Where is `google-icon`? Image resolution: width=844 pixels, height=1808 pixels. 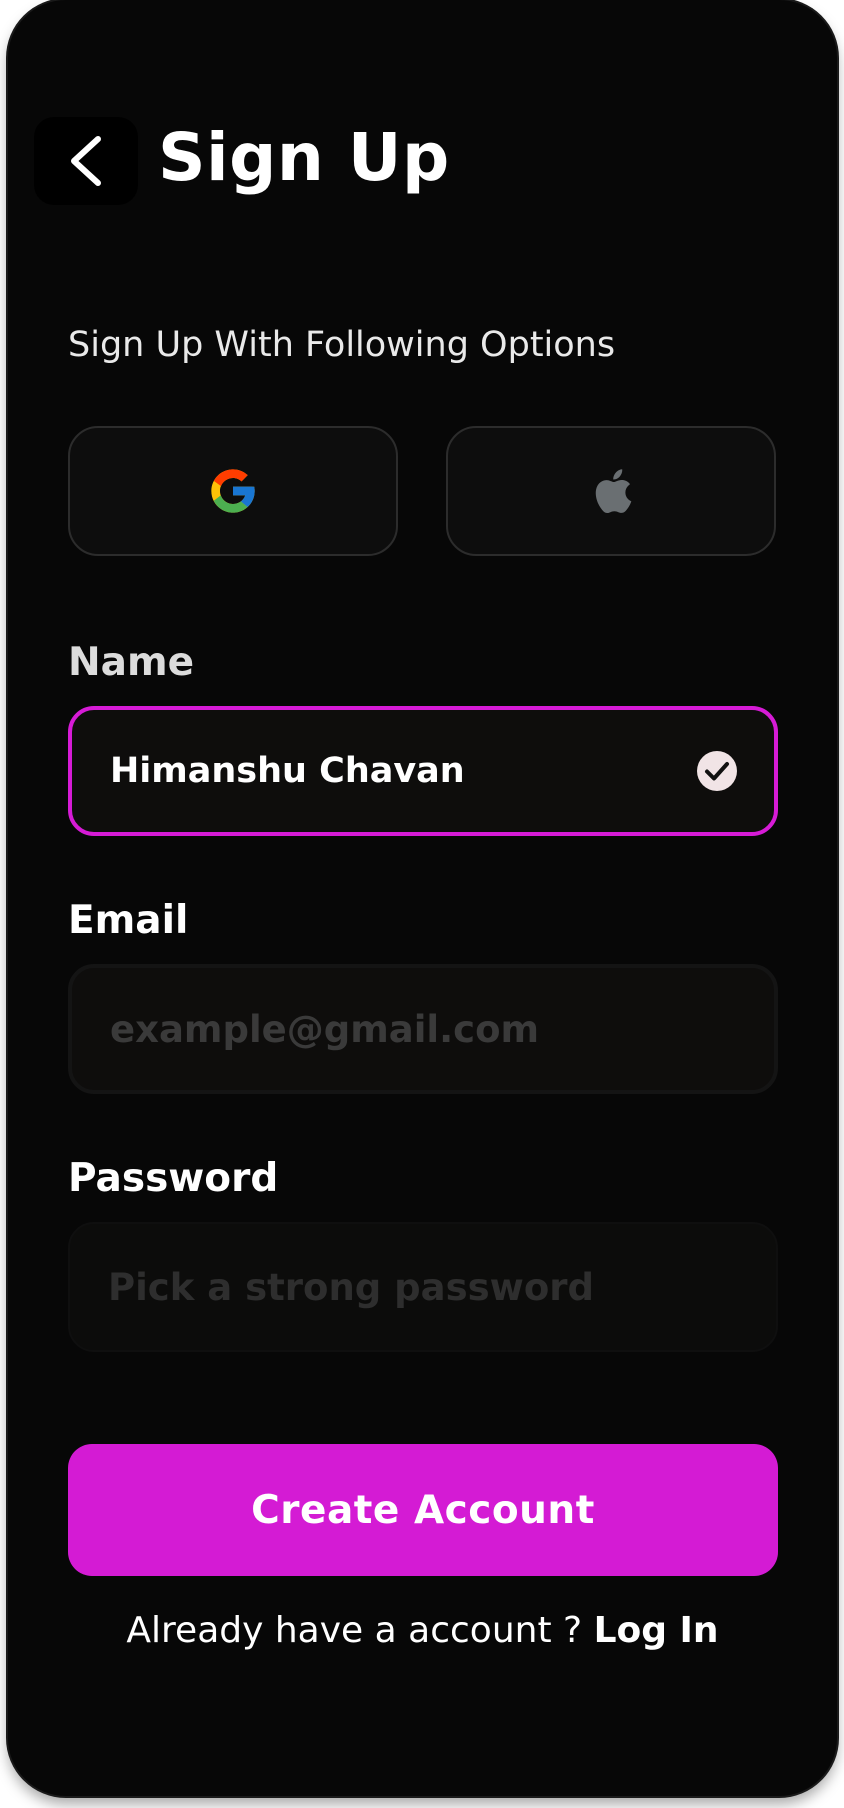
google-icon is located at coordinates (233, 491).